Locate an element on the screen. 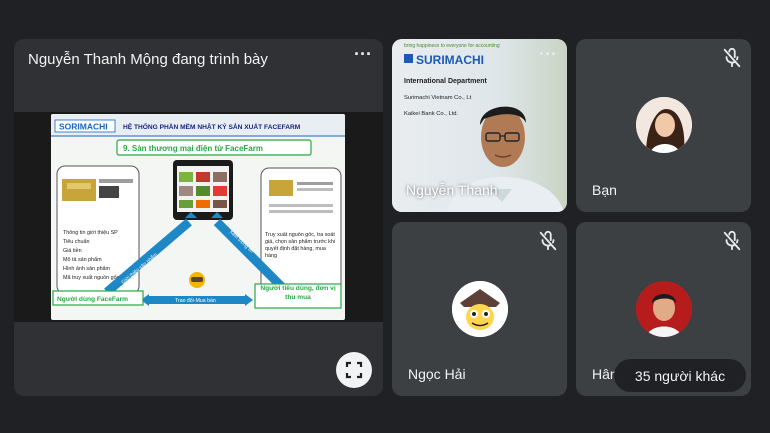 The image size is (770, 433). slide-list-item: Tiêu chuẩn is located at coordinates (76, 241).